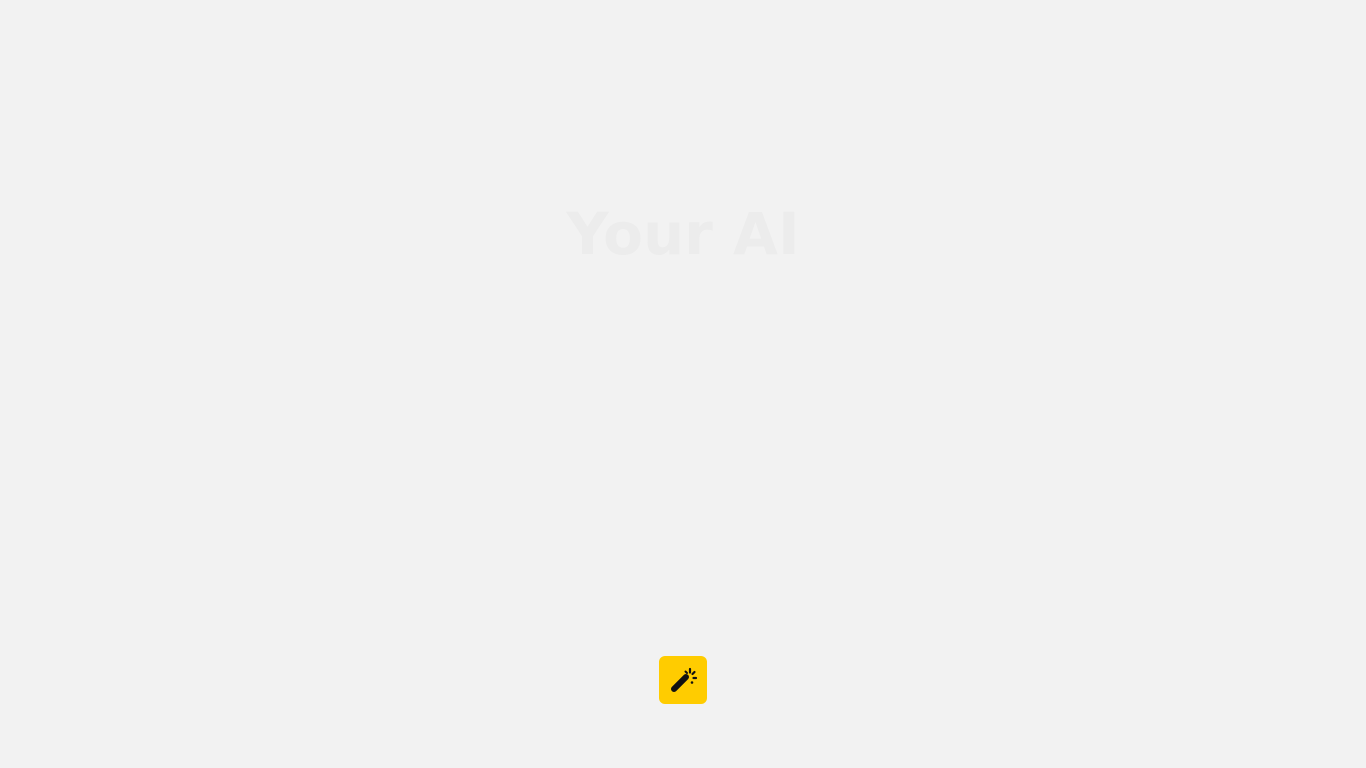  What do you see at coordinates (683, 234) in the screenshot?
I see `hero-title: Your AI` at bounding box center [683, 234].